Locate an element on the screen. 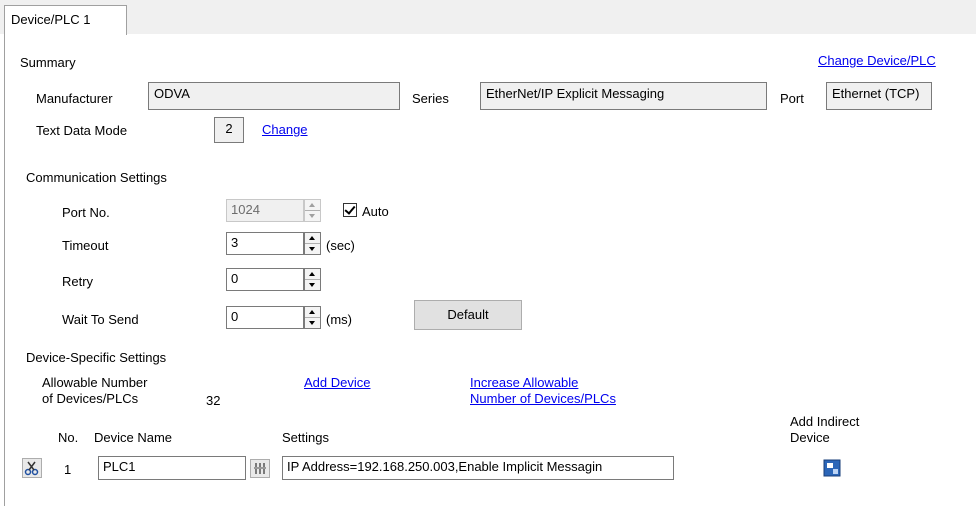 Image resolution: width=976 pixels, height=506 pixels. device-name-input: PLC1 is located at coordinates (172, 468).